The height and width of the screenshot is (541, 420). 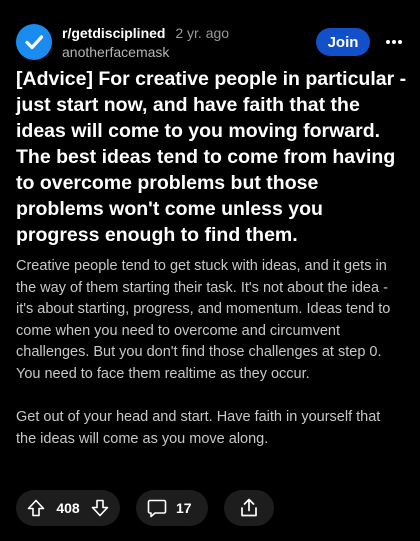 I want to click on comment-count: 17, so click(x=184, y=508).